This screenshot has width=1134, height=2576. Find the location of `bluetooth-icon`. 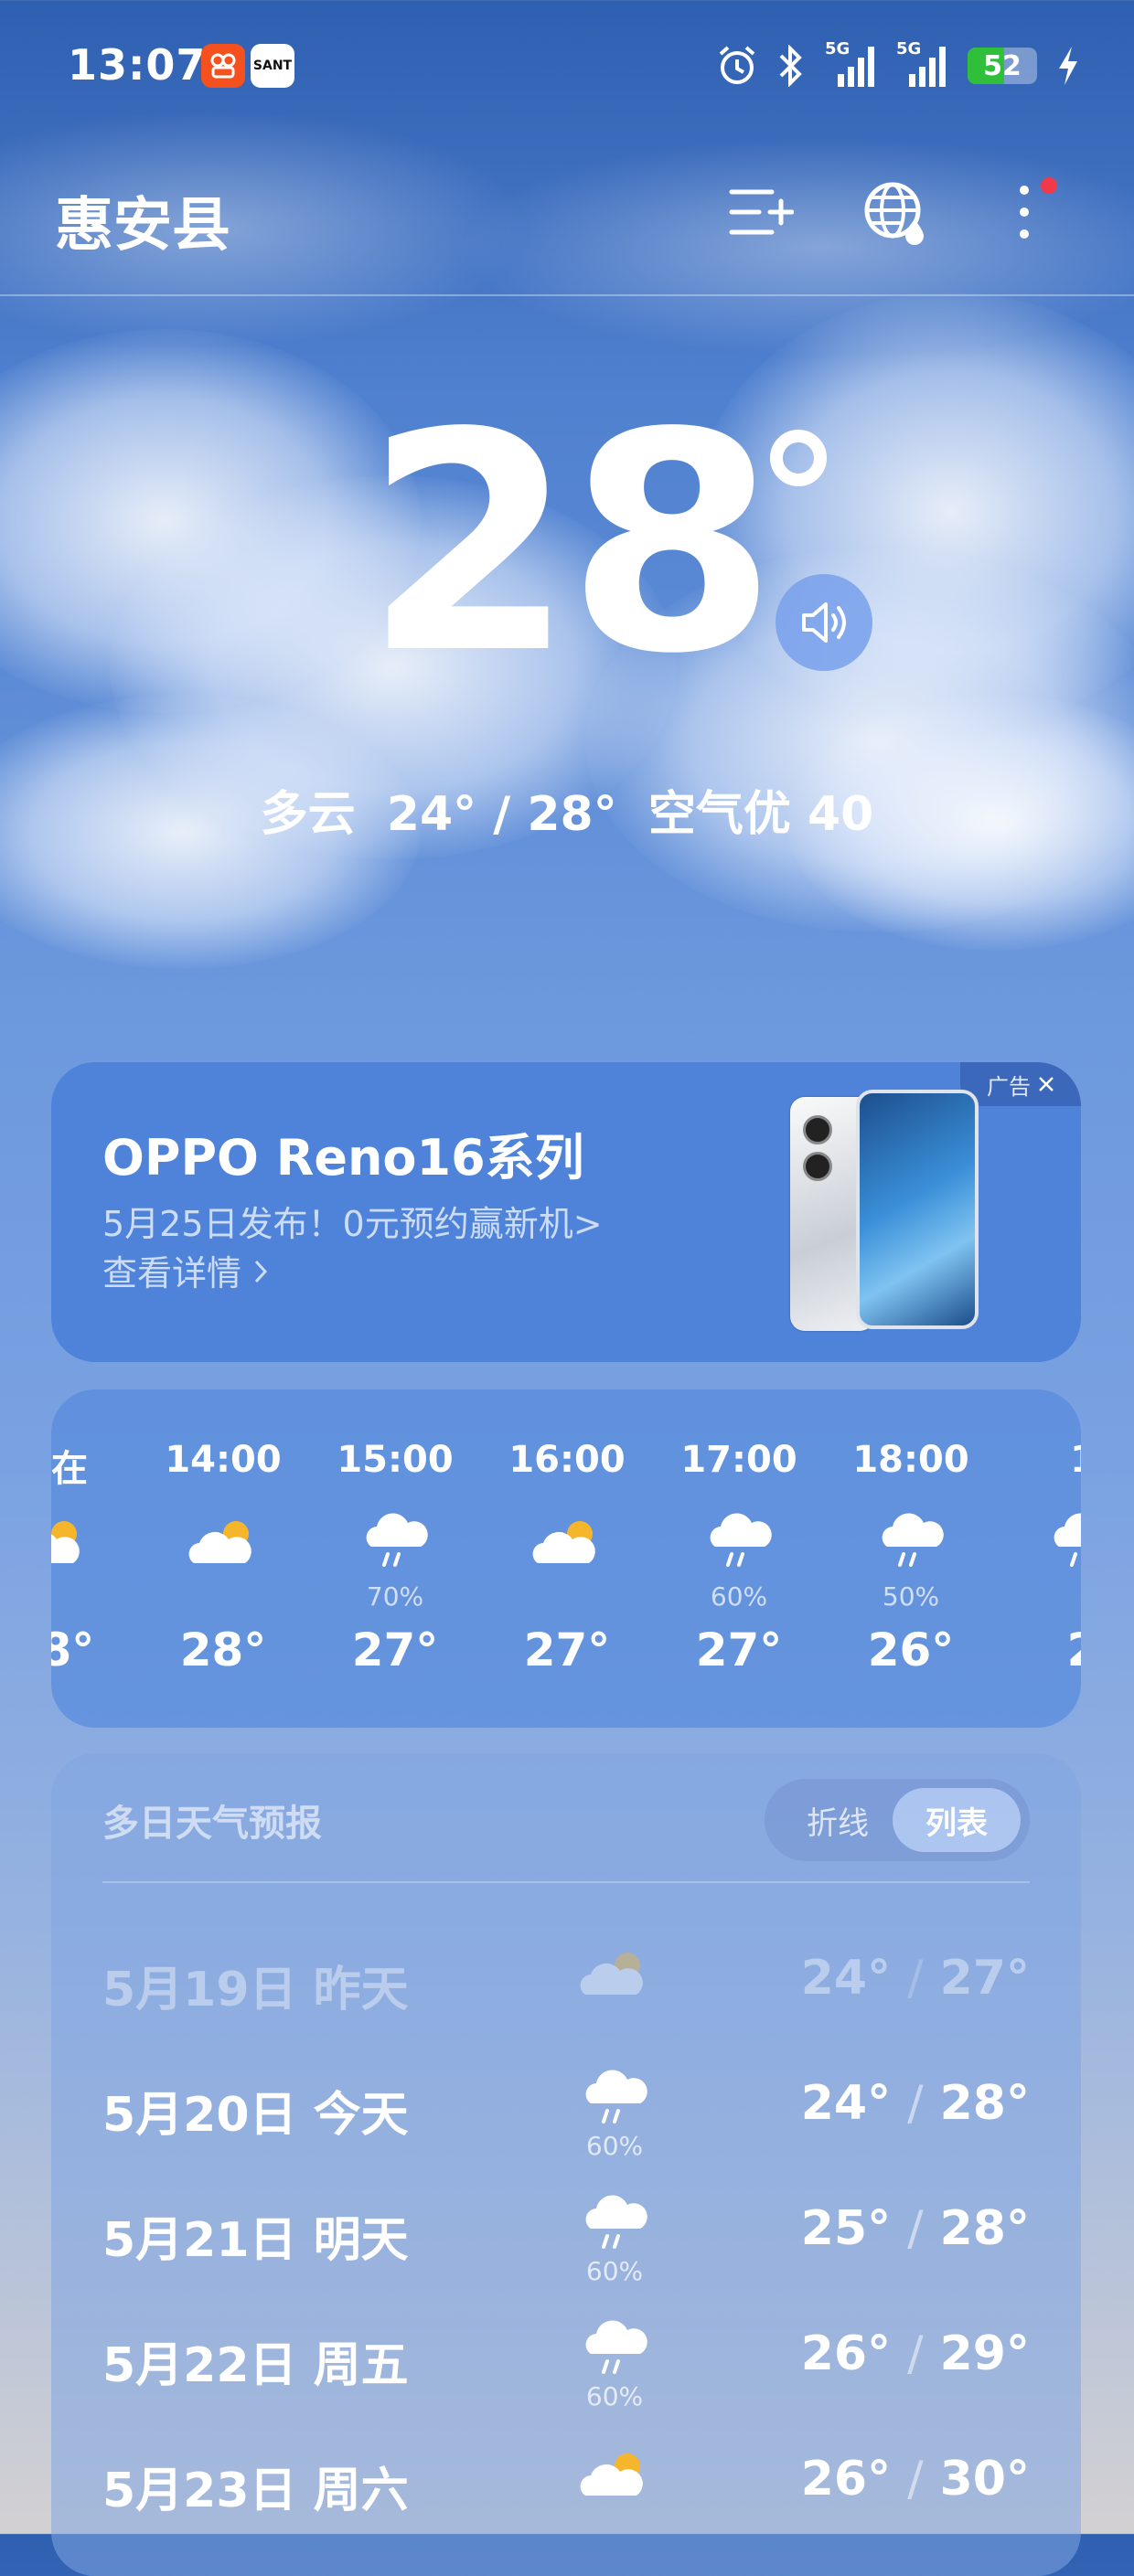

bluetooth-icon is located at coordinates (790, 66).